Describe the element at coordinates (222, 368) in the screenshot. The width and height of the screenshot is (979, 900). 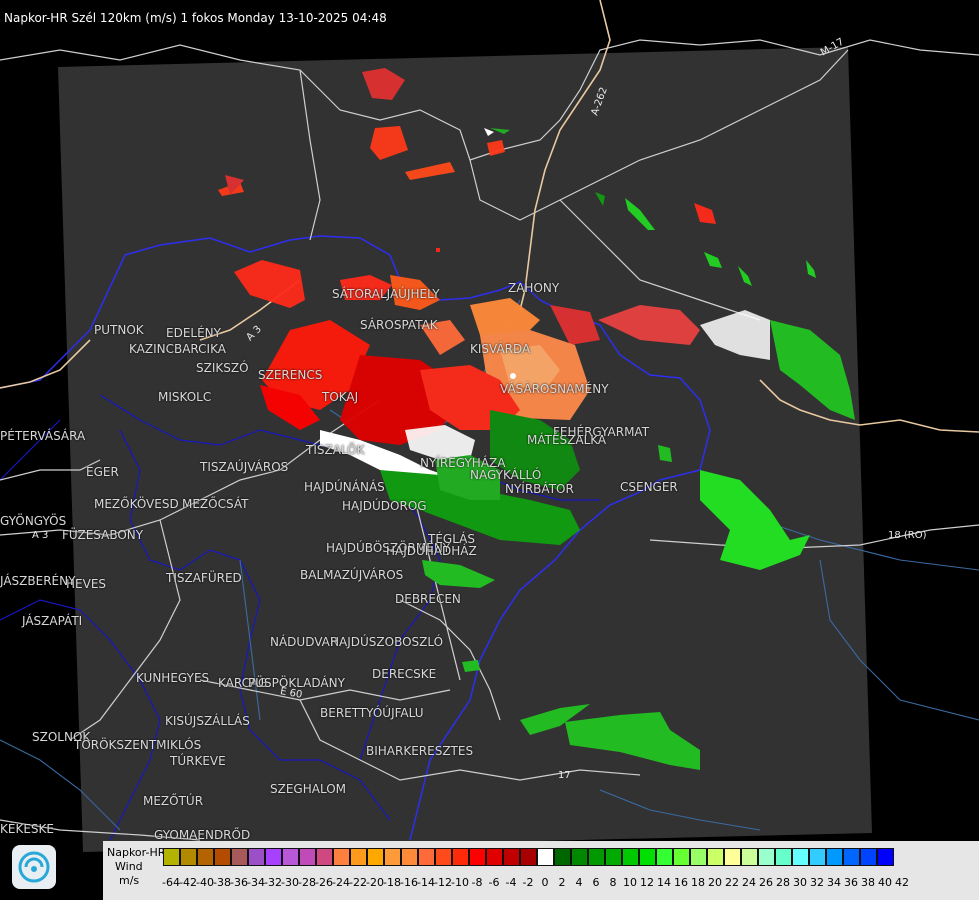
I see `place-label: SZIKSZÓ` at that location.